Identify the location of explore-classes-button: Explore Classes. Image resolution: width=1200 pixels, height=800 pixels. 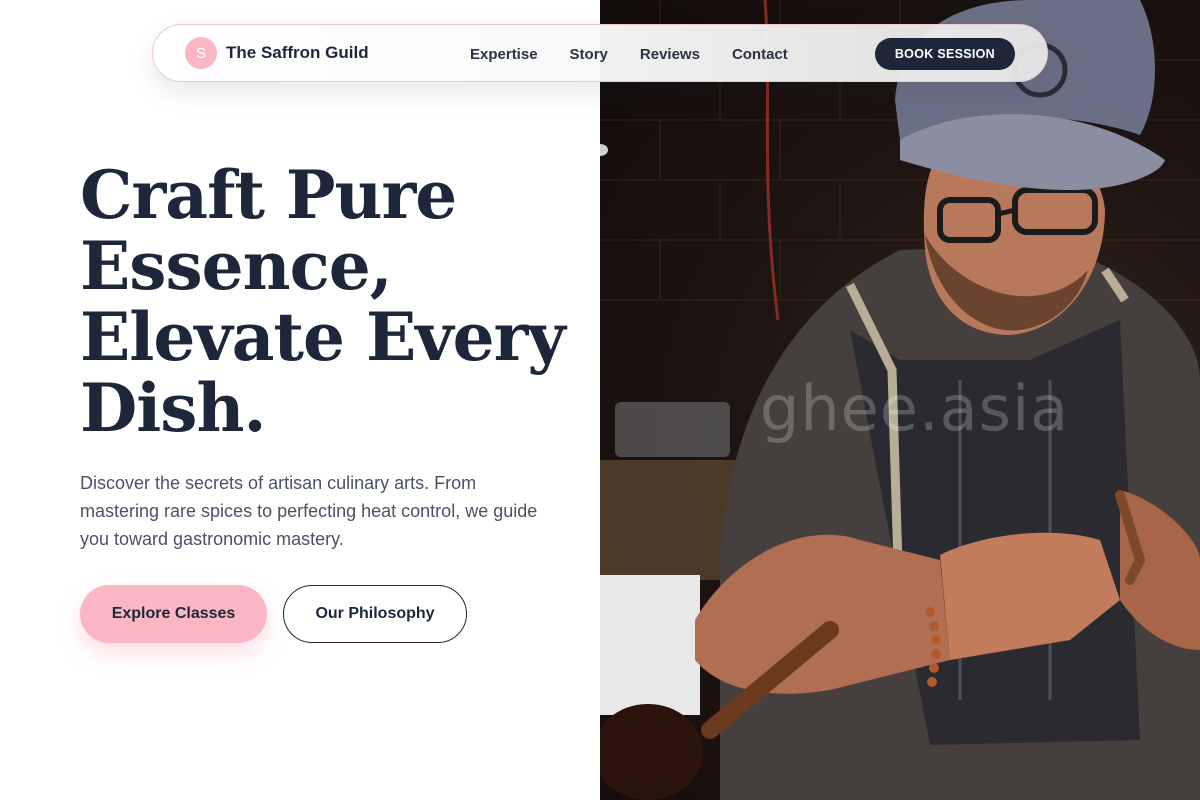
(173, 614).